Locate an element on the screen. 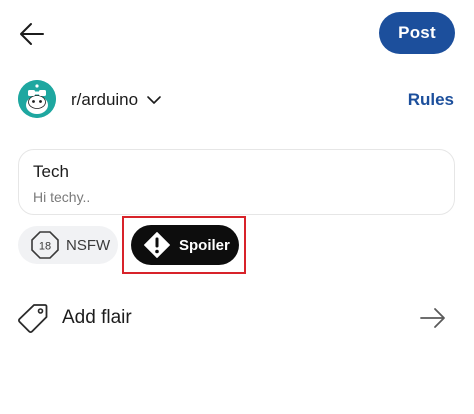  community-name: r/arduino is located at coordinates (105, 99).